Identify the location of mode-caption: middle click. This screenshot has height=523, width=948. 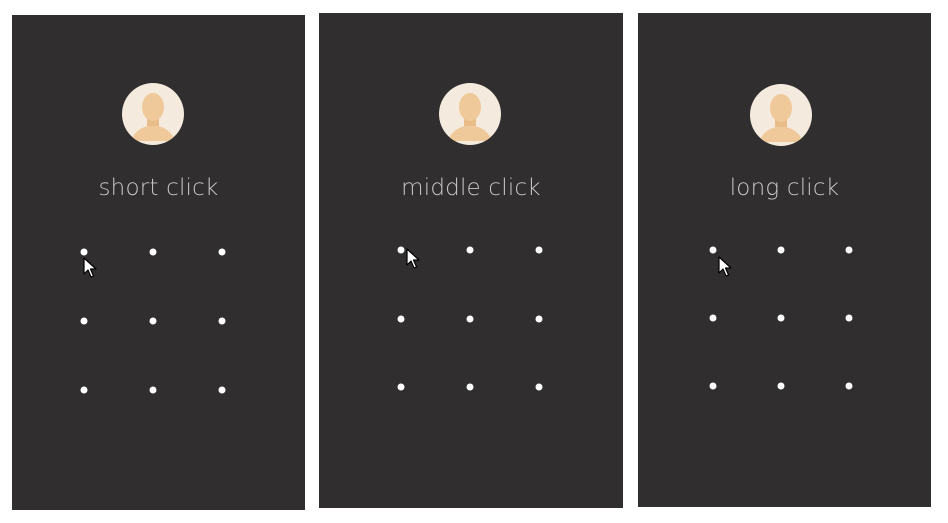
(471, 188).